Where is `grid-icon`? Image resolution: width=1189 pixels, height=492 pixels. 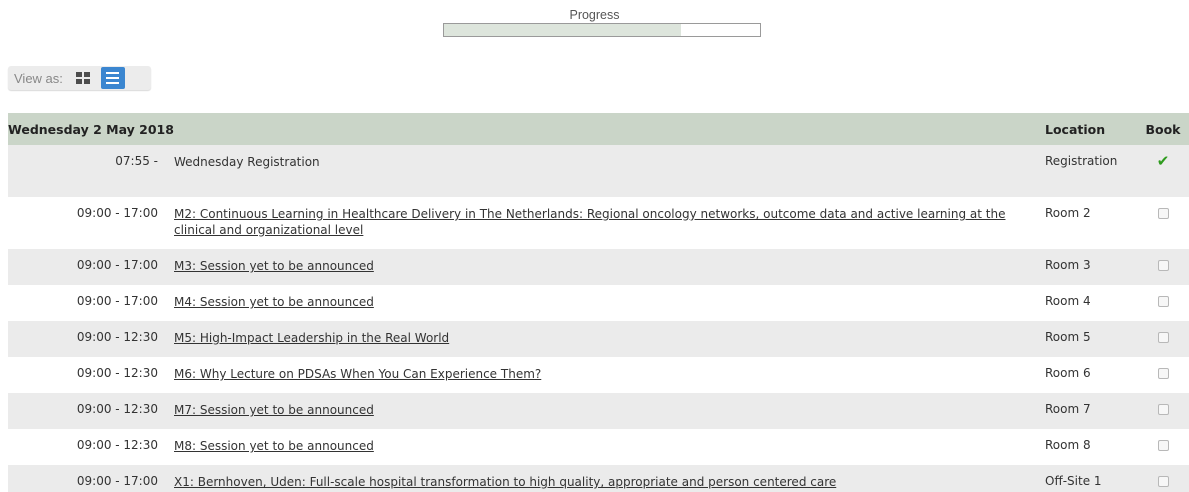
grid-icon is located at coordinates (82, 78).